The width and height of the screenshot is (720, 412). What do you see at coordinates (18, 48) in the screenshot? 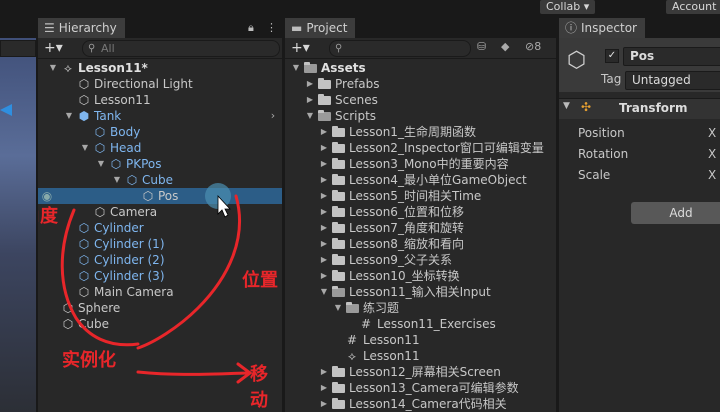
I see `scene-search-input` at bounding box center [18, 48].